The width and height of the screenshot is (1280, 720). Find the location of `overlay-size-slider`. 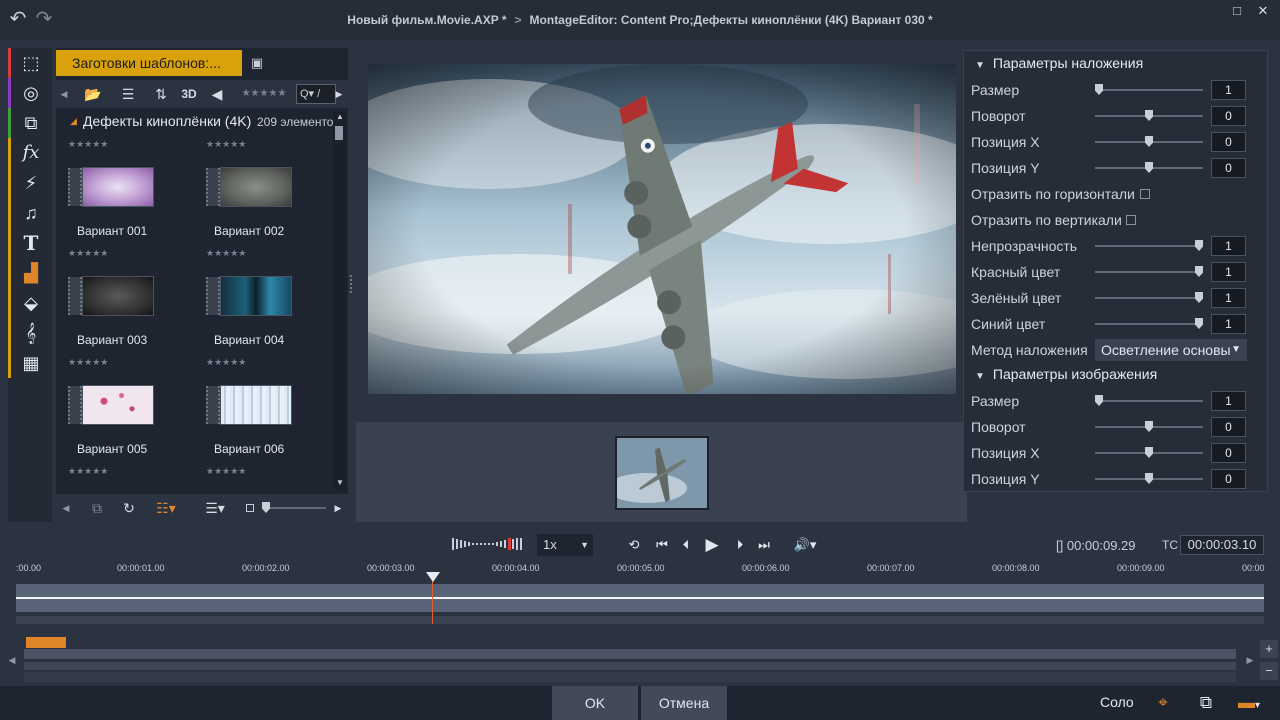

overlay-size-slider is located at coordinates (1149, 90).